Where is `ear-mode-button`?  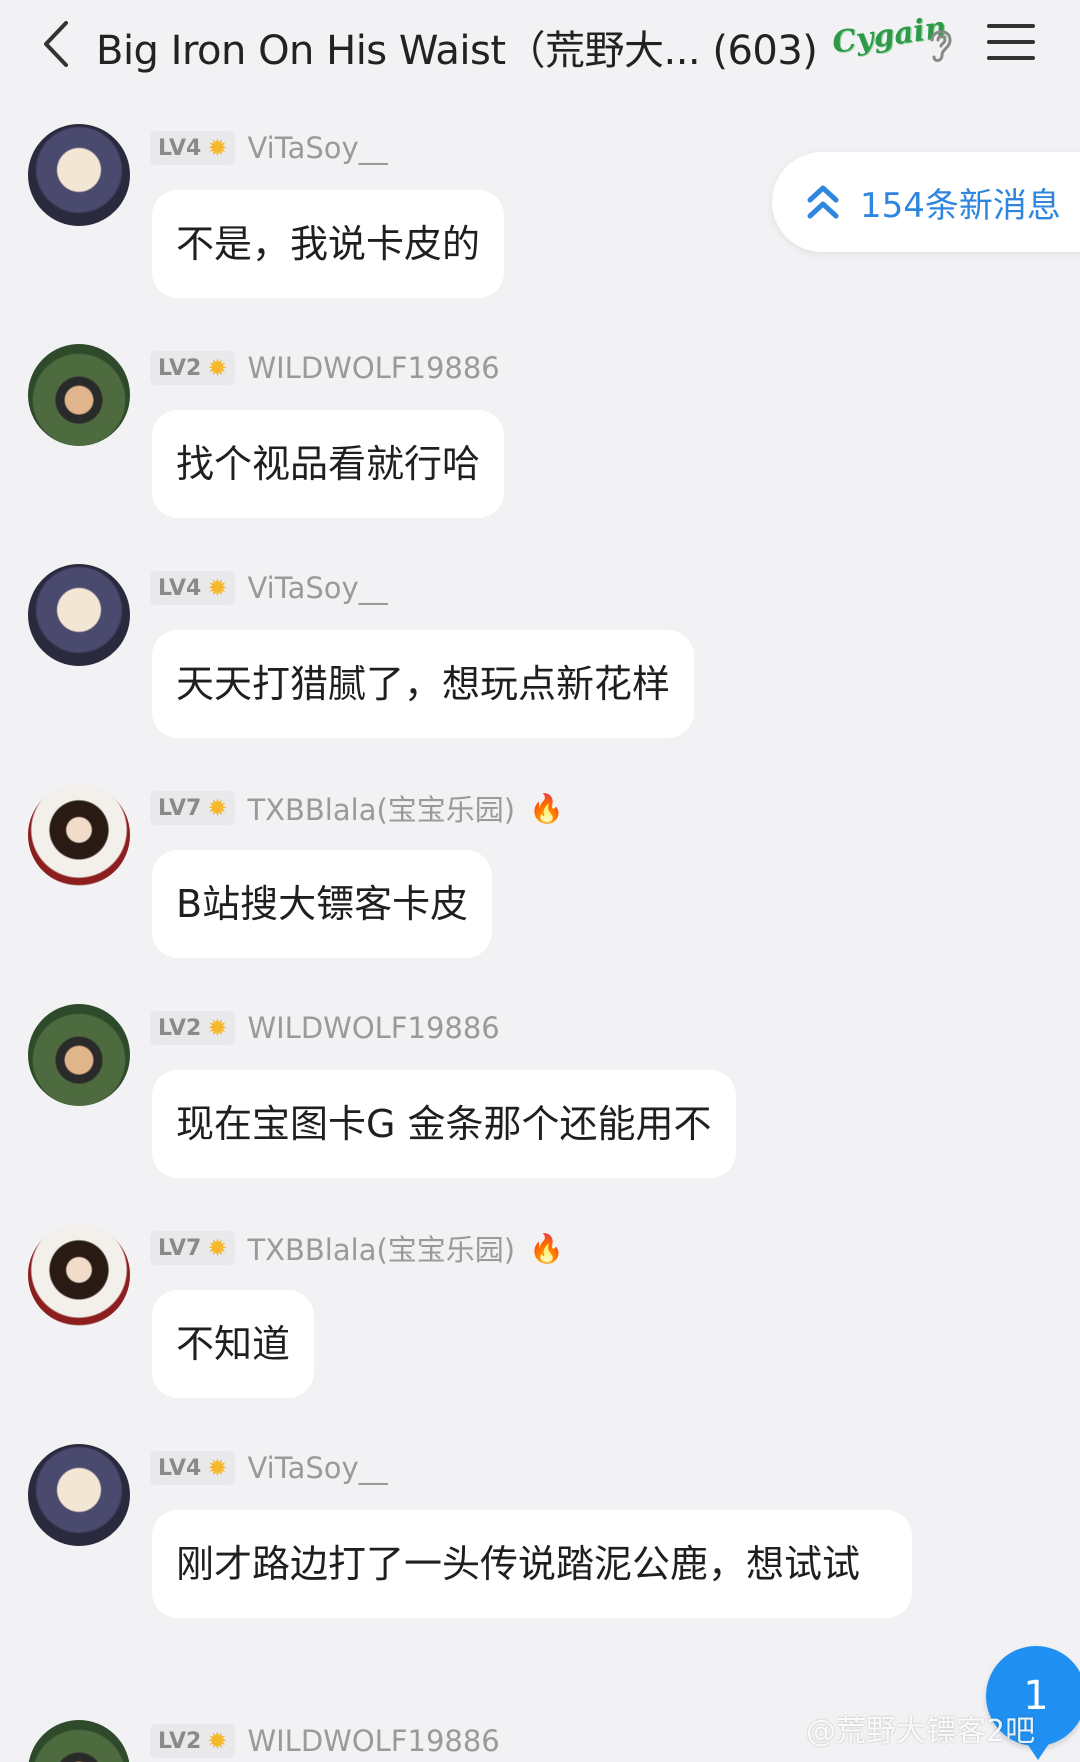 ear-mode-button is located at coordinates (940, 45).